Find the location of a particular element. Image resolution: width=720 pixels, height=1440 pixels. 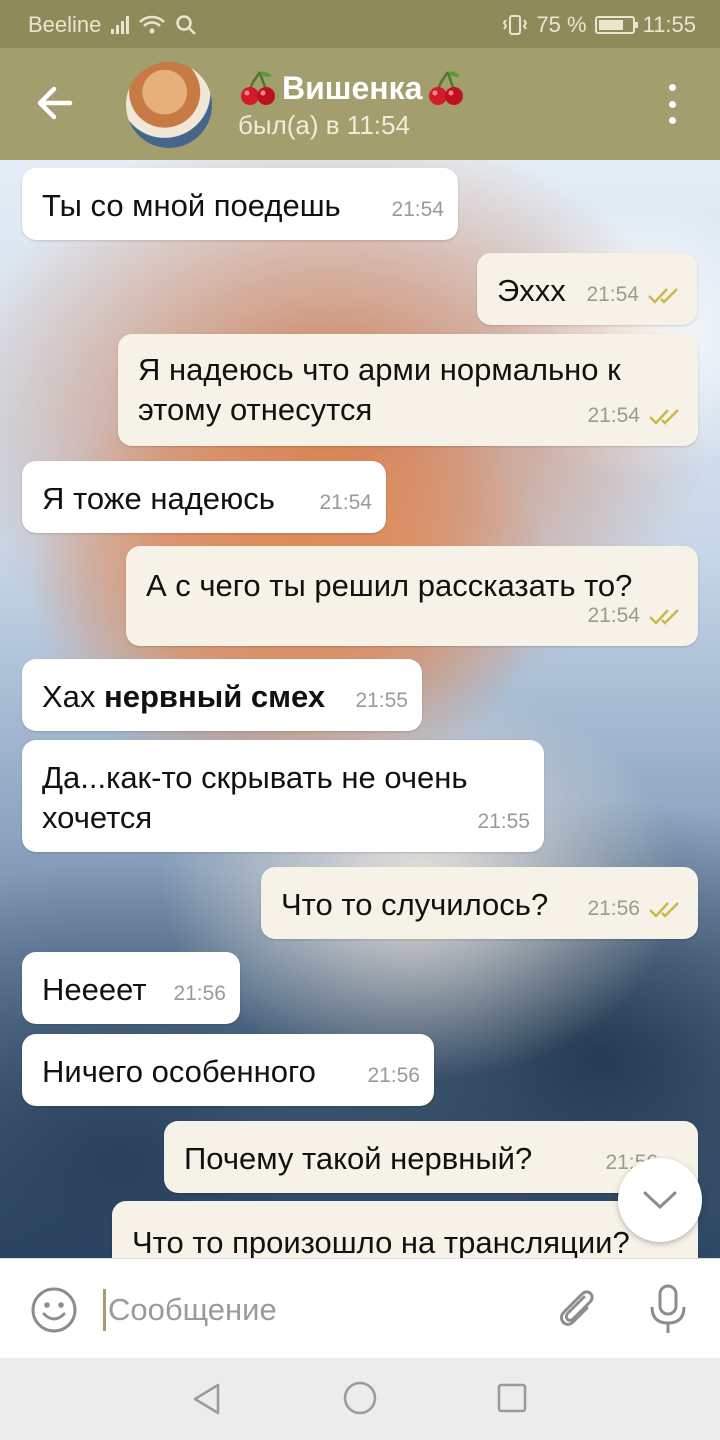

message-text: Что то произошло на трансляции? is located at coordinates (381, 1241).